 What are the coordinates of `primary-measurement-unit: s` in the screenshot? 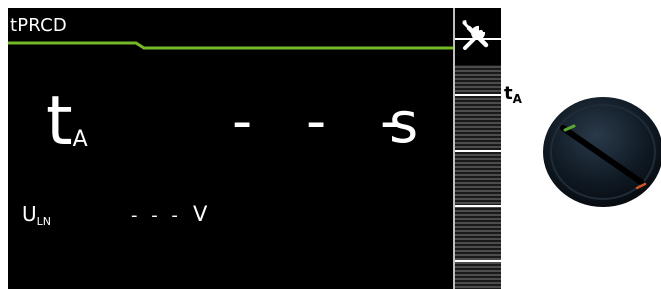 It's located at (404, 123).